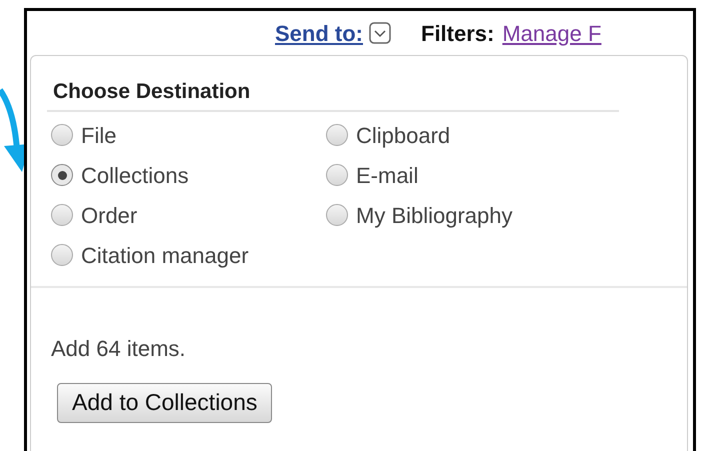 The width and height of the screenshot is (705, 451). Describe the element at coordinates (387, 175) in the screenshot. I see `radio-label: E-mail` at that location.